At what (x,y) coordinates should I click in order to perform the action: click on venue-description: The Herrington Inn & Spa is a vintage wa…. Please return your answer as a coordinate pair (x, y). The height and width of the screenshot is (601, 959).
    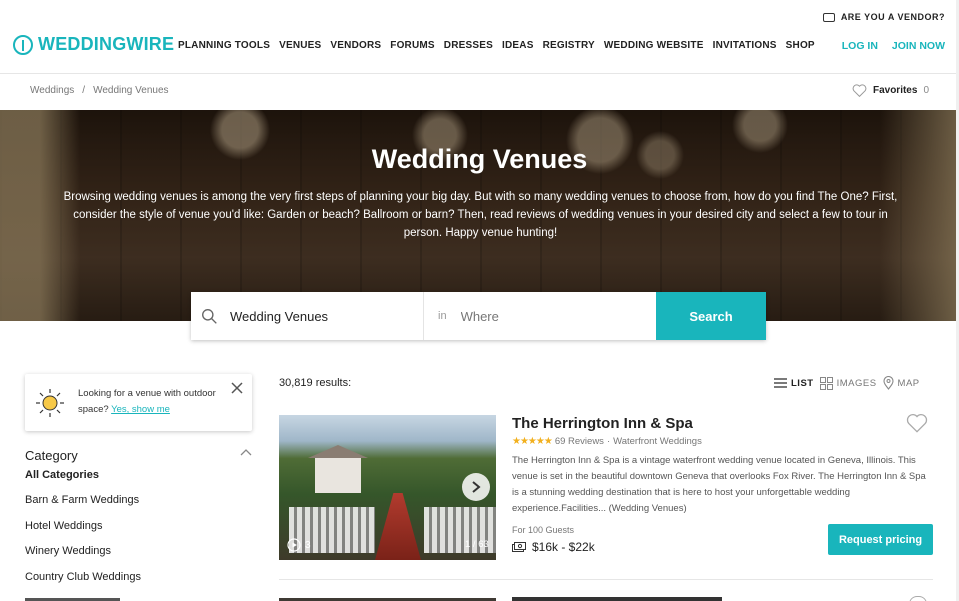
    Looking at the image, I should click on (719, 484).